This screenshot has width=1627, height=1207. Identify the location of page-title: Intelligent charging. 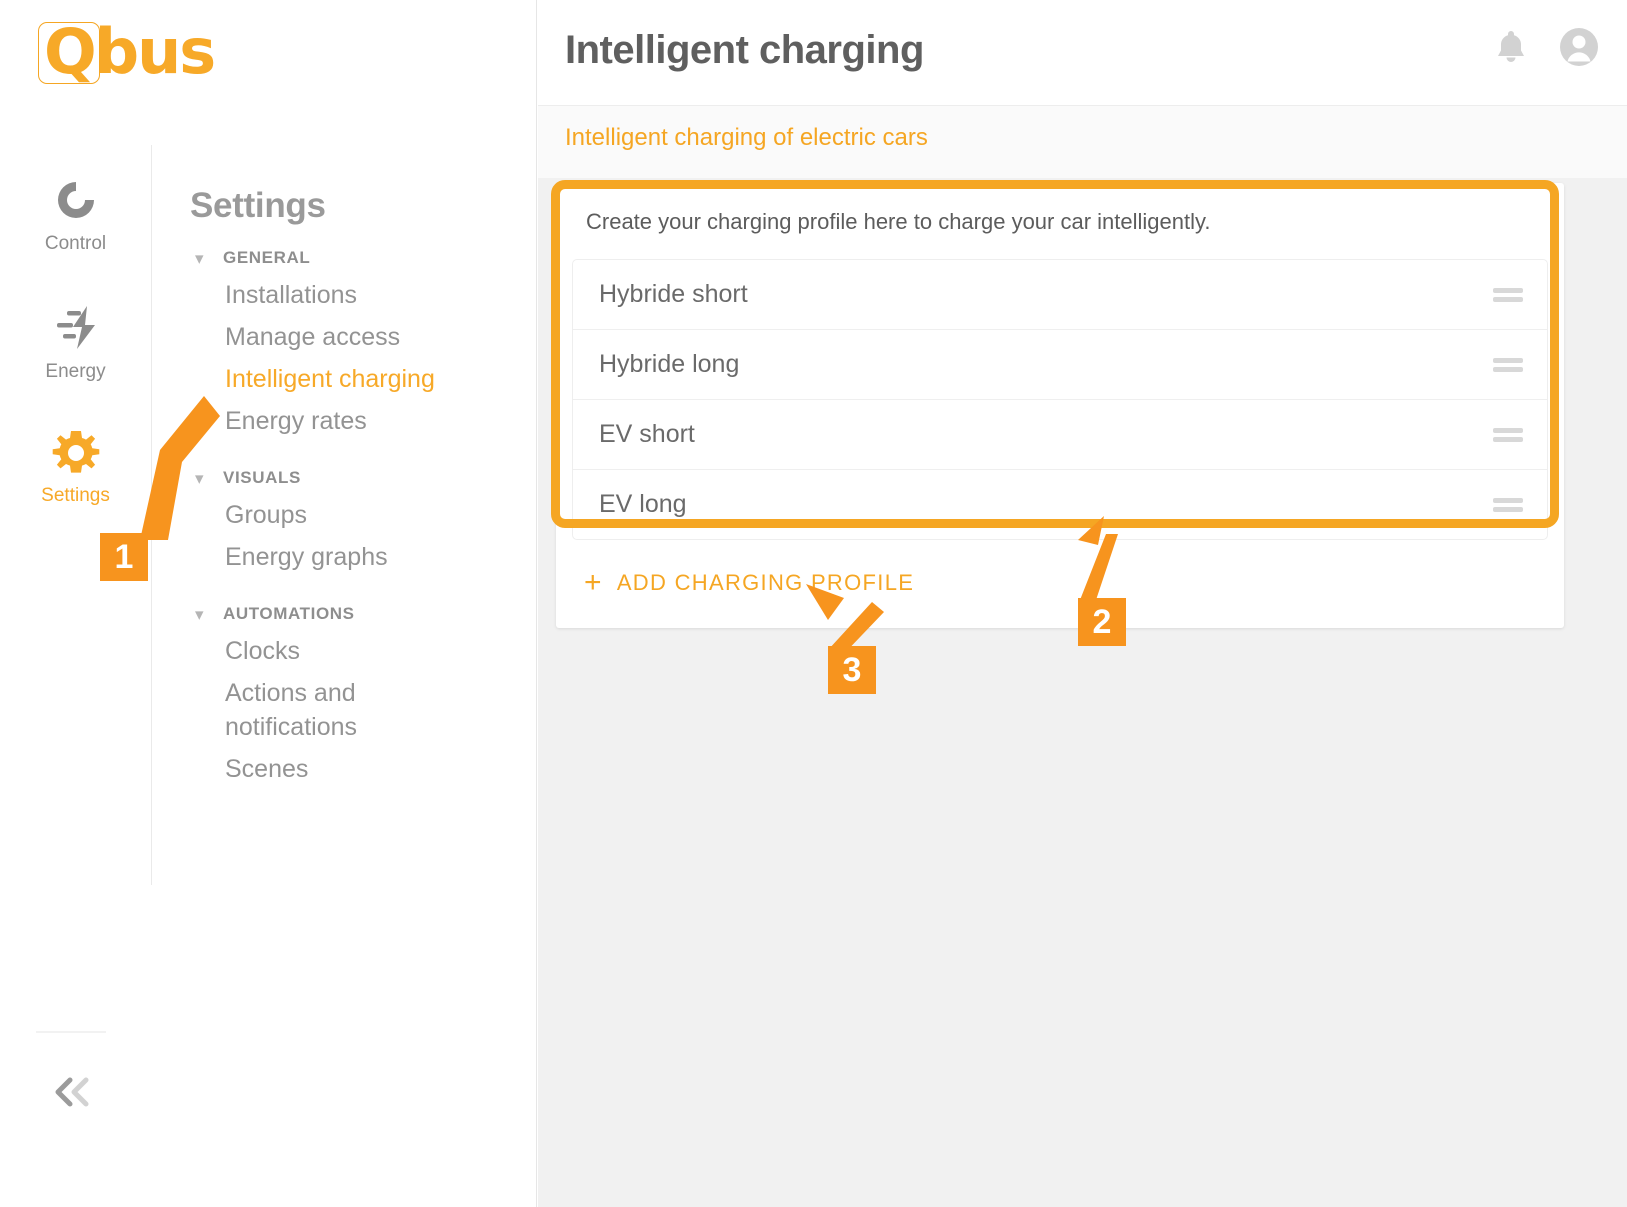
(744, 50).